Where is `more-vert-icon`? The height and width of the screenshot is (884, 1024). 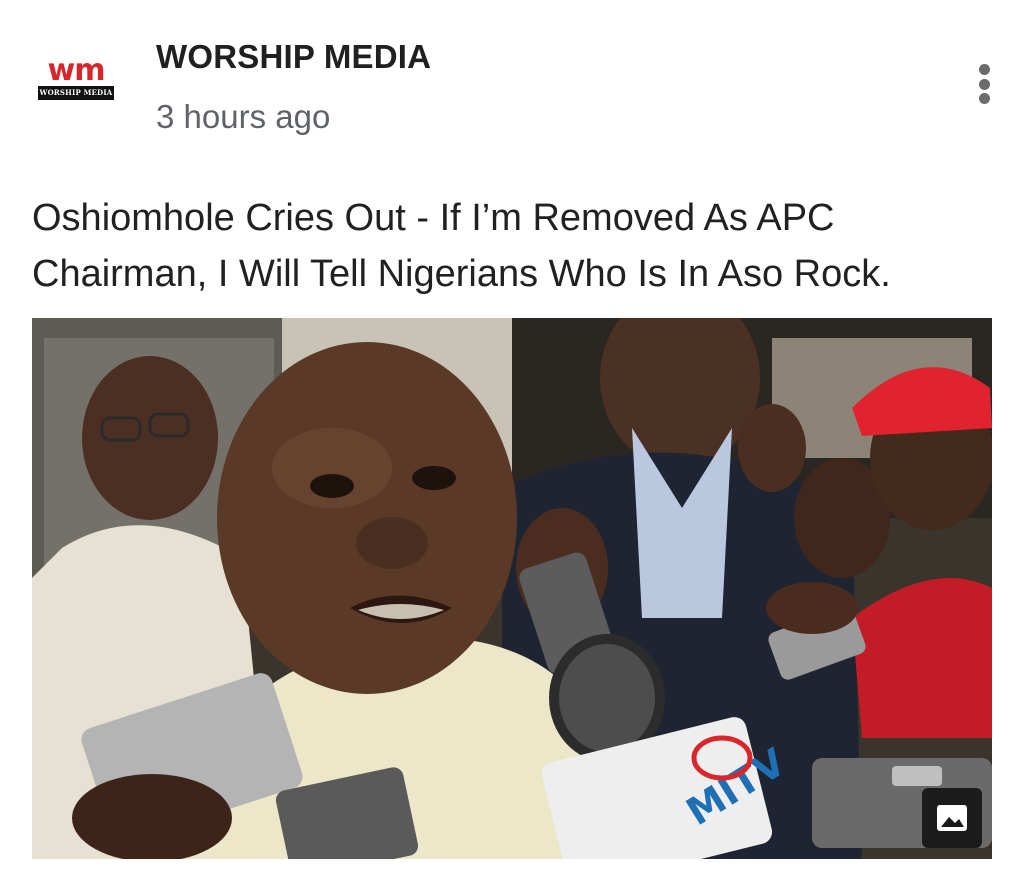 more-vert-icon is located at coordinates (984, 69).